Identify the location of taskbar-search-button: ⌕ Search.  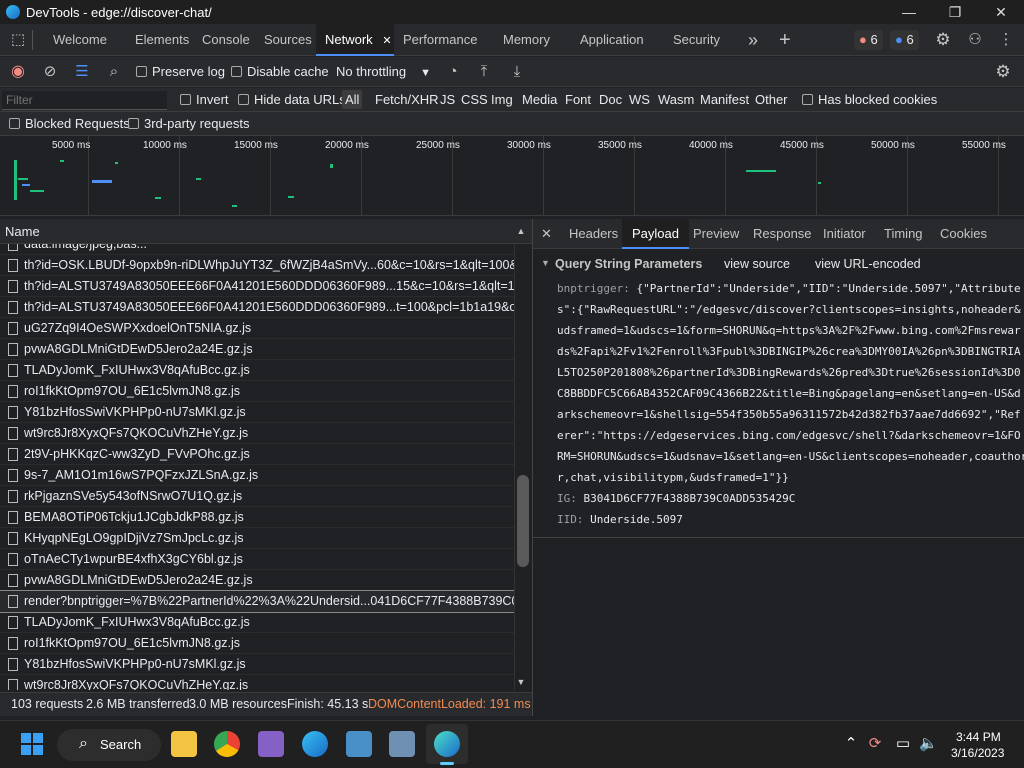
(109, 745).